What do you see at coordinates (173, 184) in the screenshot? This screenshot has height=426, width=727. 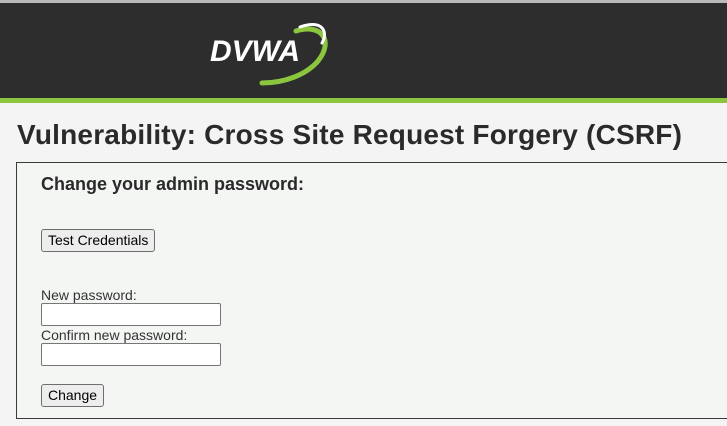 I see `form-heading: Change your admin password:` at bounding box center [173, 184].